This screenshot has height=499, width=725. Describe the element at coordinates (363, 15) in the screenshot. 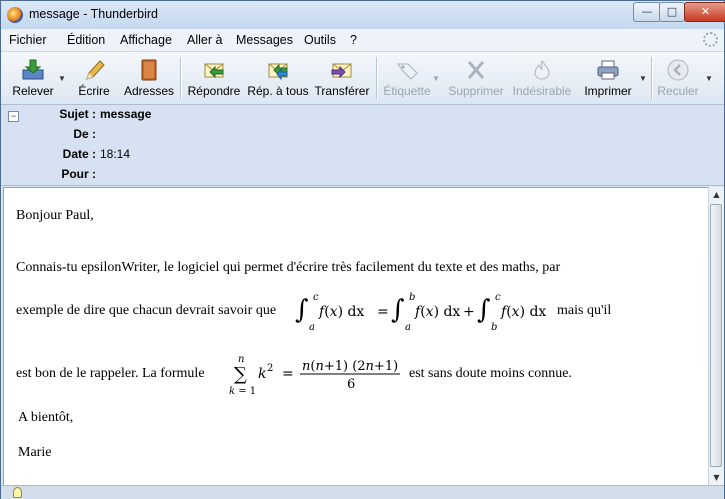

I see `title-bar: message - Thunderbird — □ ✕` at that location.